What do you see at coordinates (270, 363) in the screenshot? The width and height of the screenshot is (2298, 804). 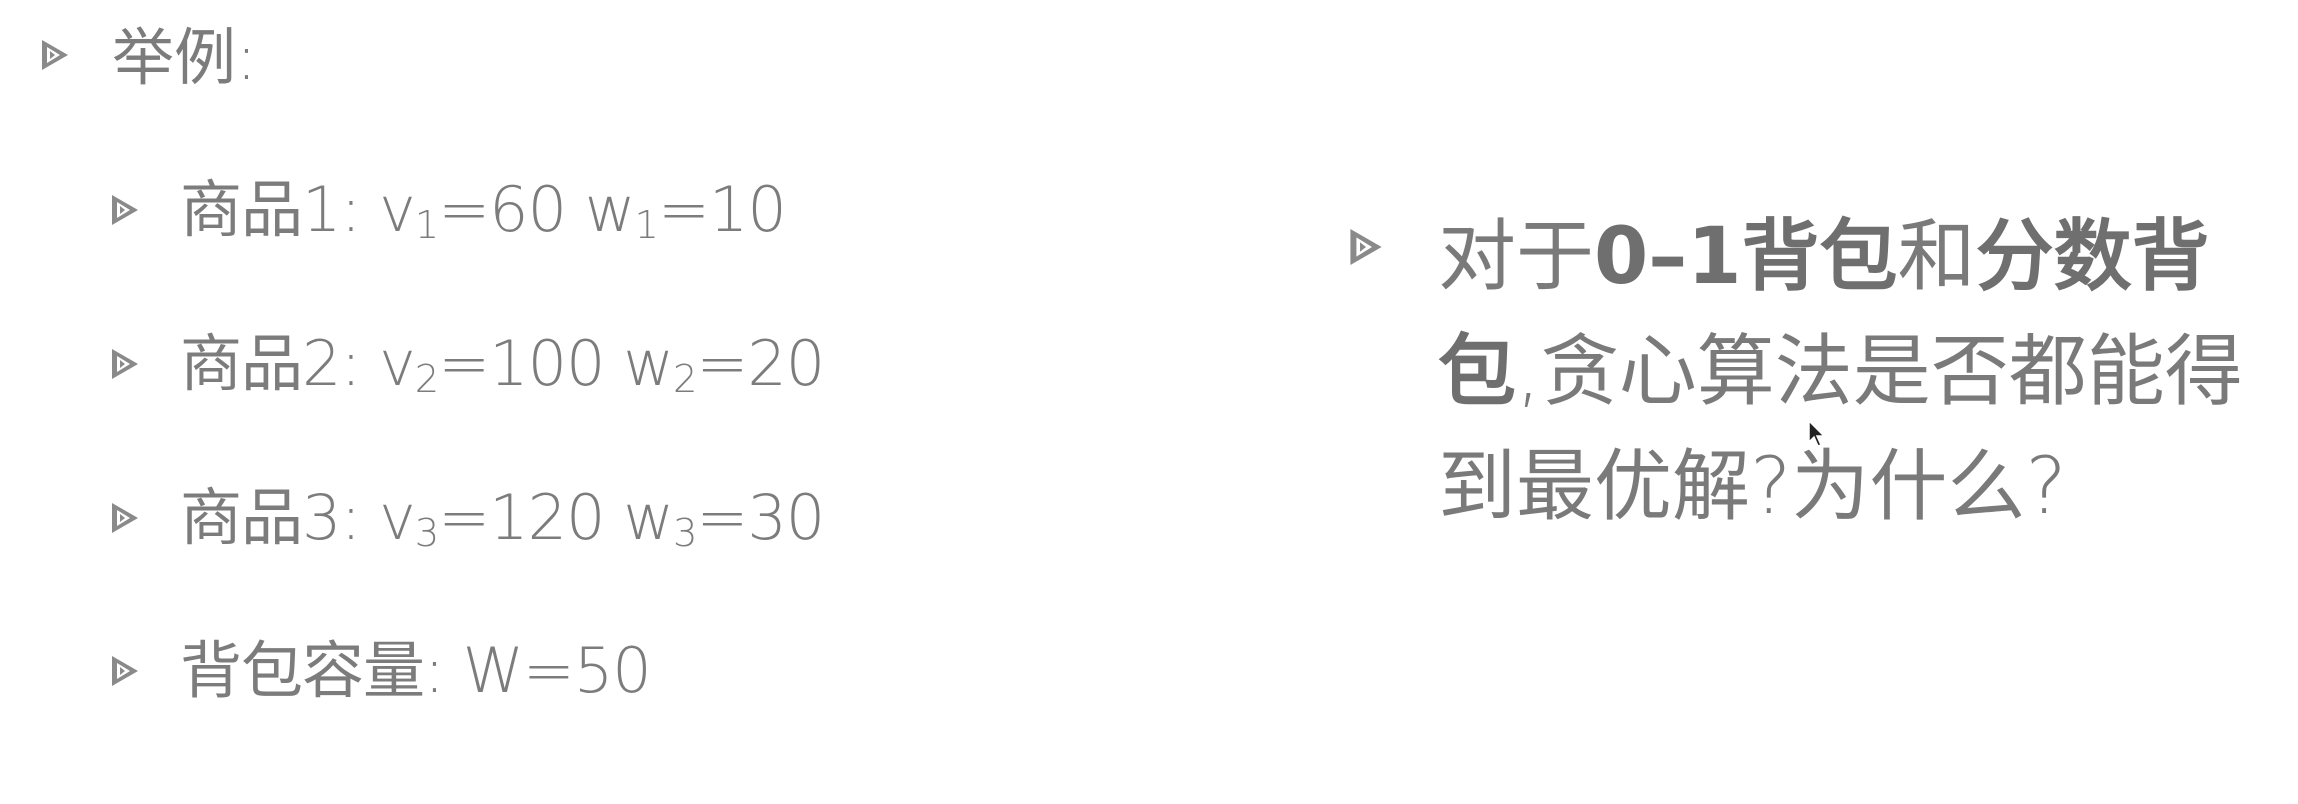 I see `item-label: 商品2:` at bounding box center [270, 363].